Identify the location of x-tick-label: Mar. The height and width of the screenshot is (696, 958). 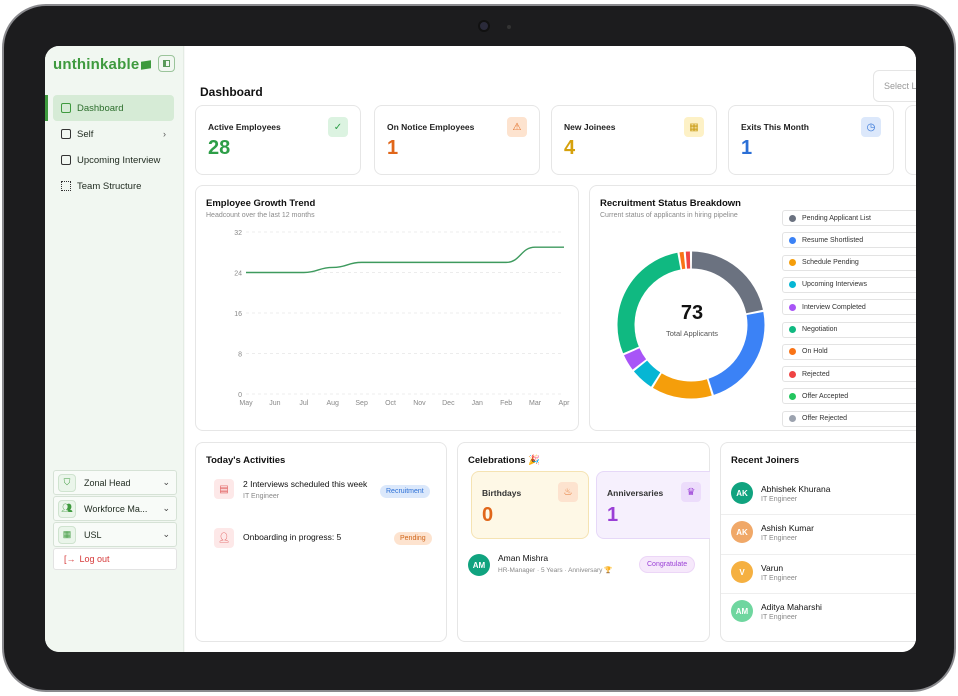
(535, 403).